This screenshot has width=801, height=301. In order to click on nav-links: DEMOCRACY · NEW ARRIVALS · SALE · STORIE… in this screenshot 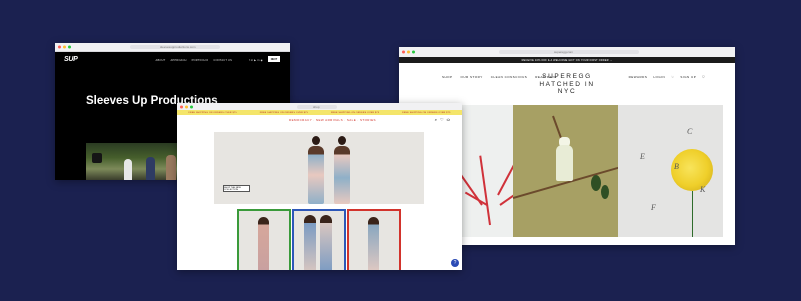, I will do `click(332, 120)`.